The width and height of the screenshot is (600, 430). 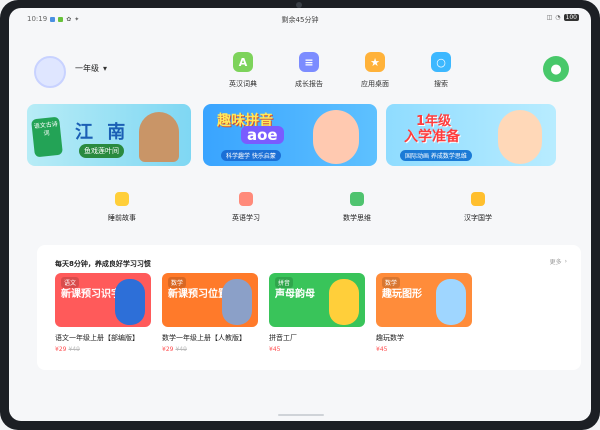 I want to click on status-bar: 10:19 ✿ ✦ 剩余45分钟 ◫ ◔ 100, so click(x=300, y=19).